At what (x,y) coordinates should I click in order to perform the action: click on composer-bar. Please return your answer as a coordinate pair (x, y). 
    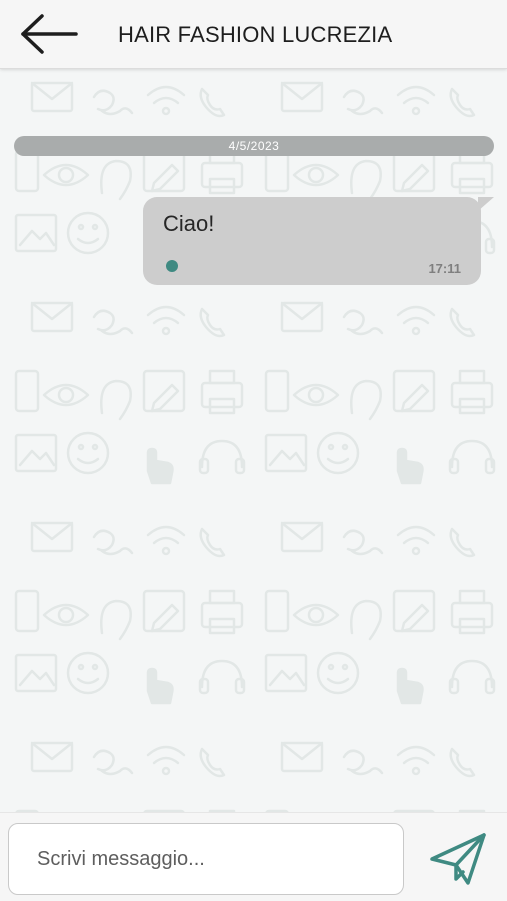
    Looking at the image, I should click on (253, 856).